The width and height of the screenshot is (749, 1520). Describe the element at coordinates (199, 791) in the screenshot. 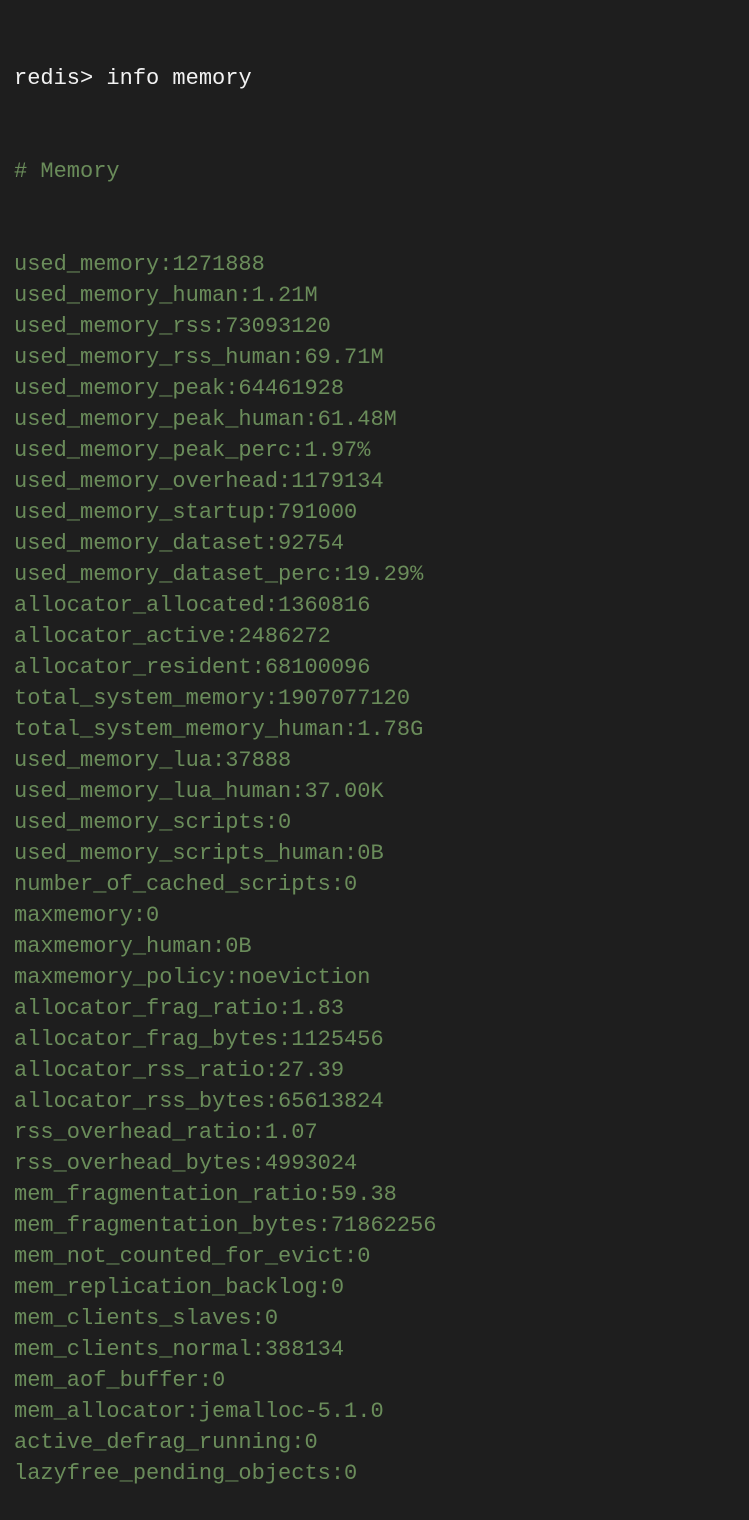

I see `output-line: used_memory_lua_human:37.00K` at that location.